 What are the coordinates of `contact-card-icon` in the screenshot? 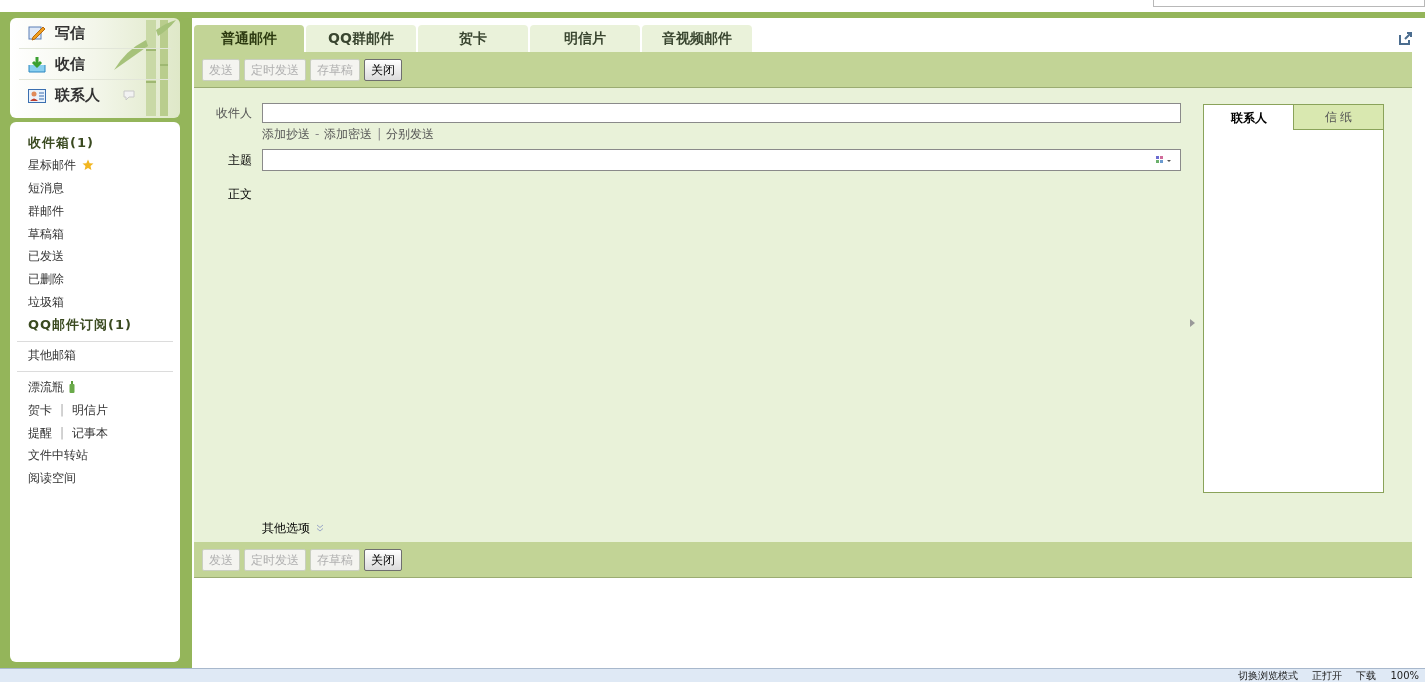 It's located at (37, 95).